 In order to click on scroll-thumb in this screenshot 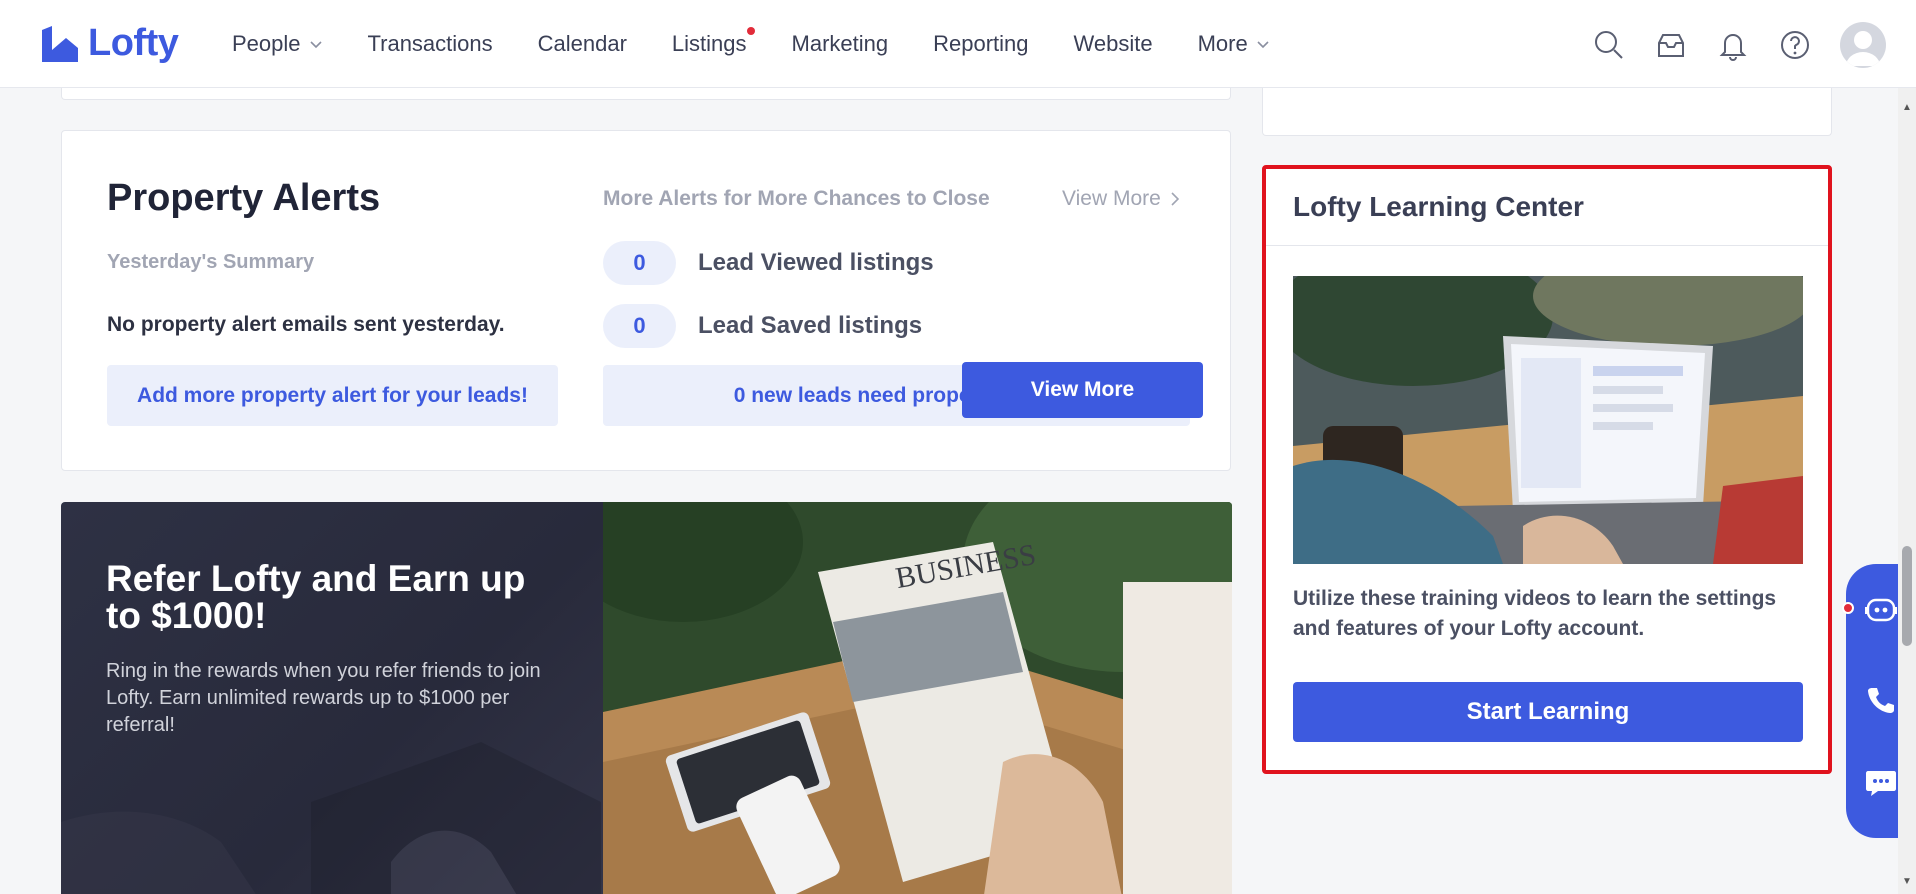, I will do `click(1907, 596)`.